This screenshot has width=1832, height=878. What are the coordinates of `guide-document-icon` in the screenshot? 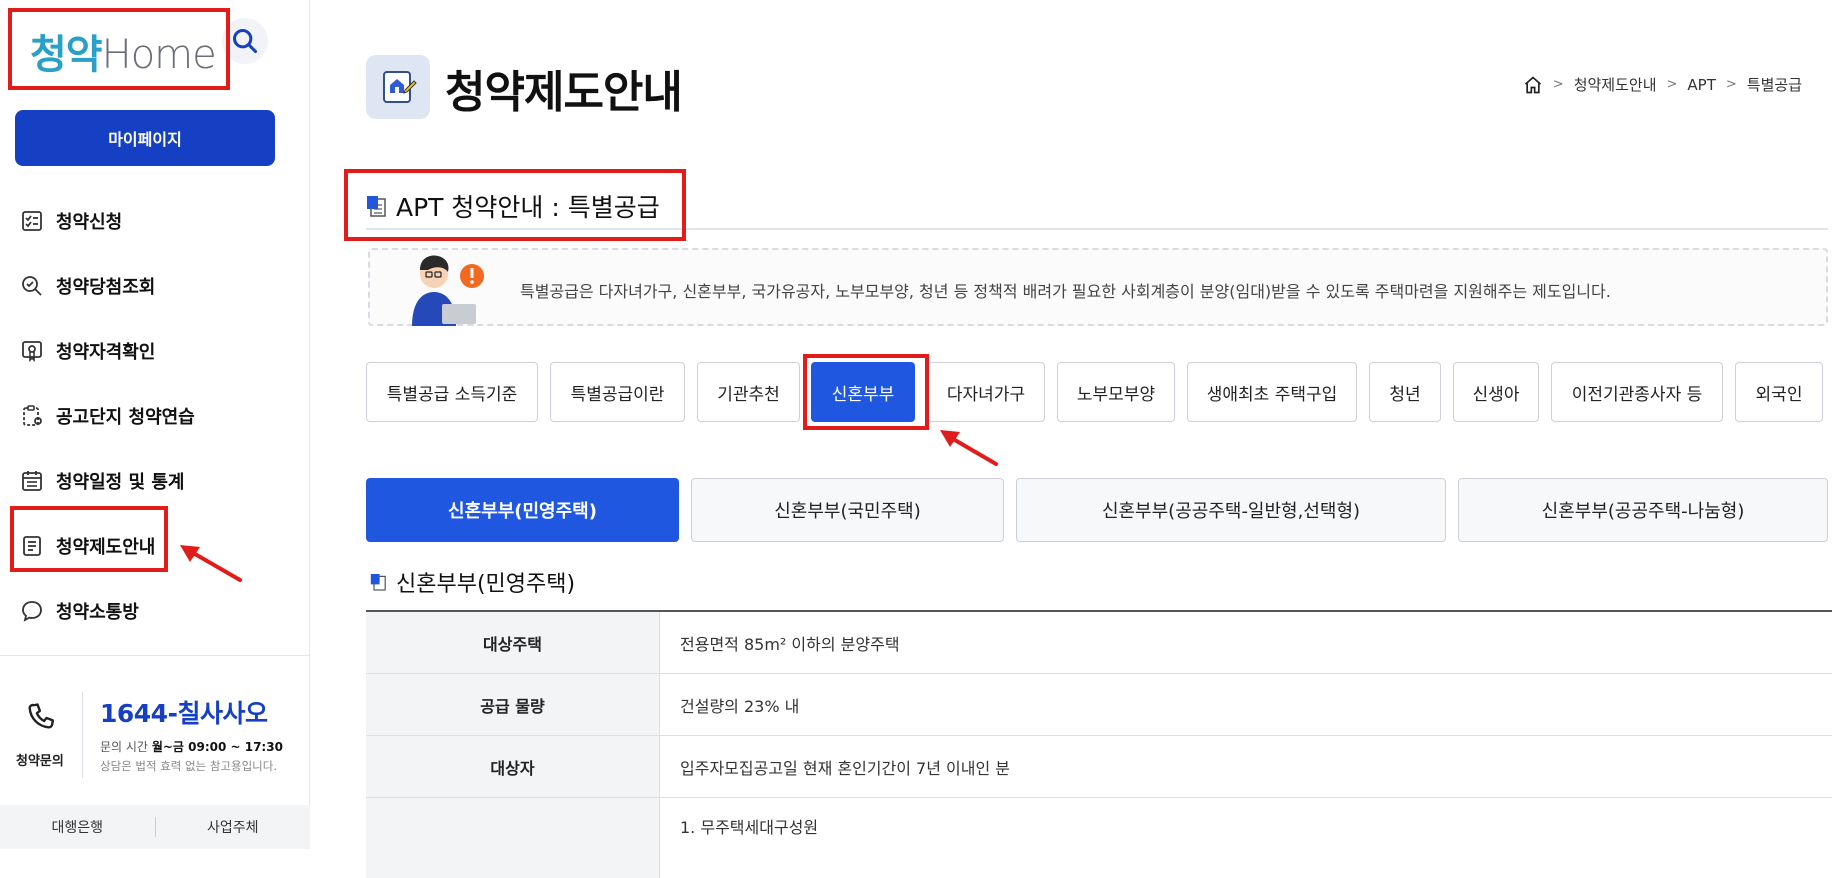 It's located at (32, 545).